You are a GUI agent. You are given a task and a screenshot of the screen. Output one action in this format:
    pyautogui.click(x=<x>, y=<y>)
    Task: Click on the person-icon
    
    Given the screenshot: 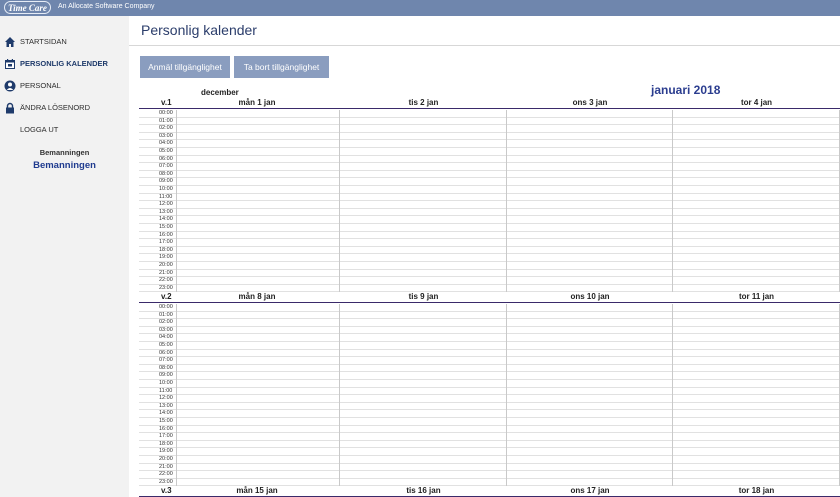 What is the action you would take?
    pyautogui.click(x=10, y=86)
    